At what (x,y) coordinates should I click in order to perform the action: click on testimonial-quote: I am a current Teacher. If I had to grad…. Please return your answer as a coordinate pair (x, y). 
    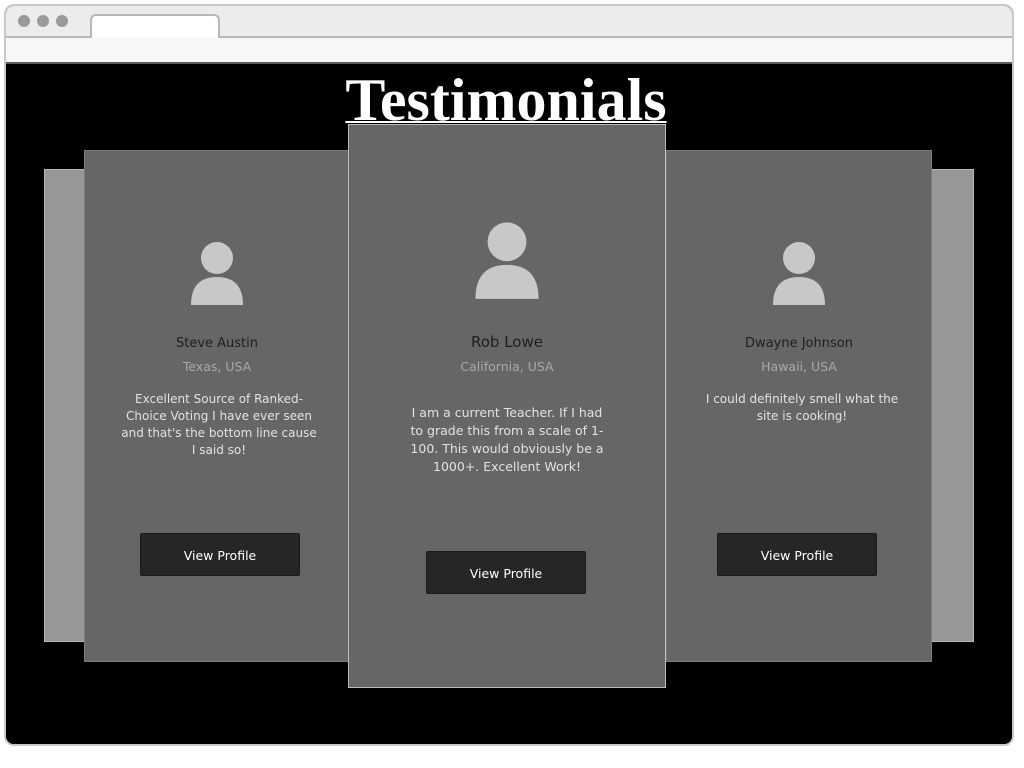
    Looking at the image, I should click on (507, 439).